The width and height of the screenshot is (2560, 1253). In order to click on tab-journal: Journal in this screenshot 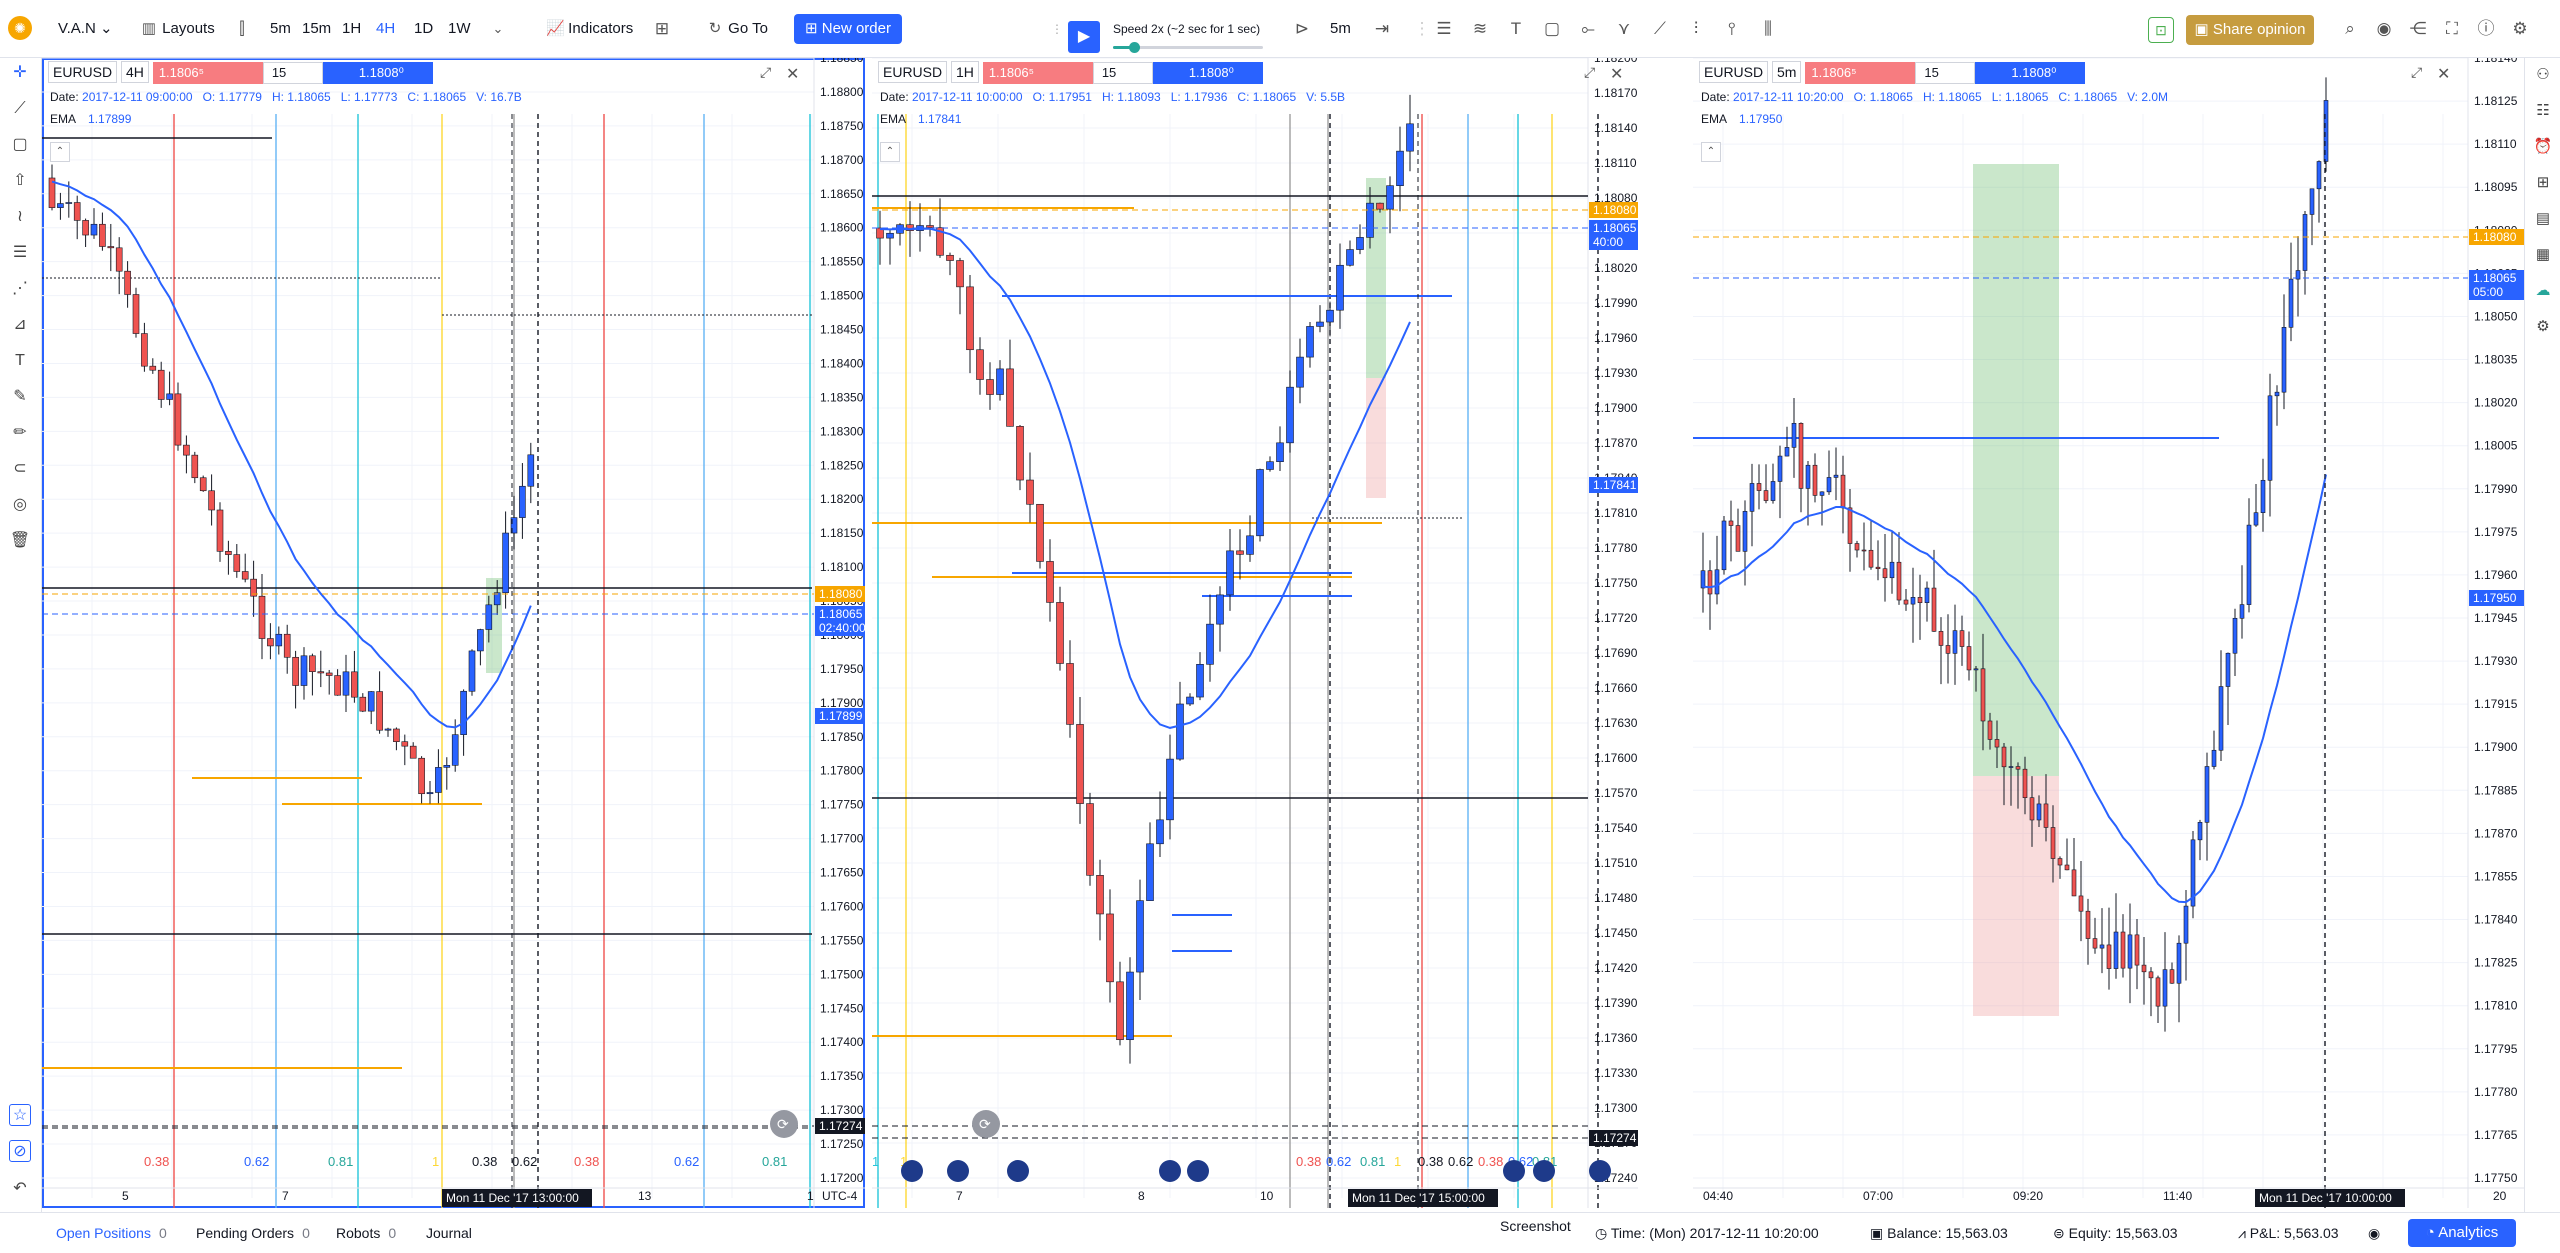, I will do `click(449, 1233)`.